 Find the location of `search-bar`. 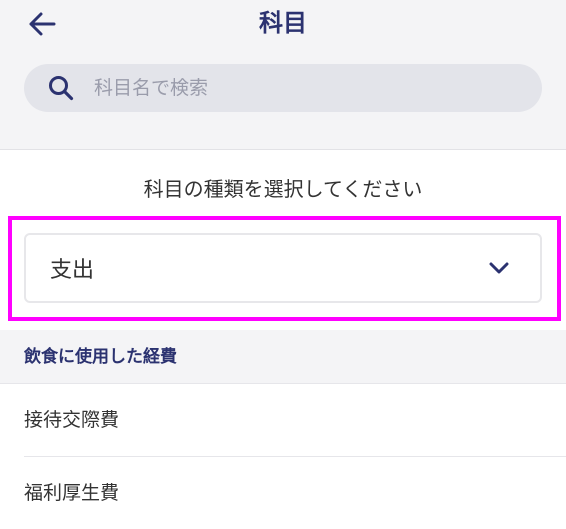

search-bar is located at coordinates (283, 88).